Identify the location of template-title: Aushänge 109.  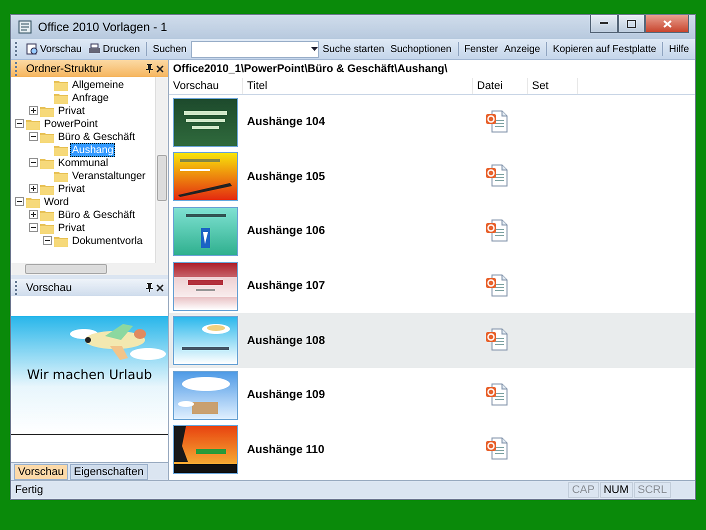
(286, 395).